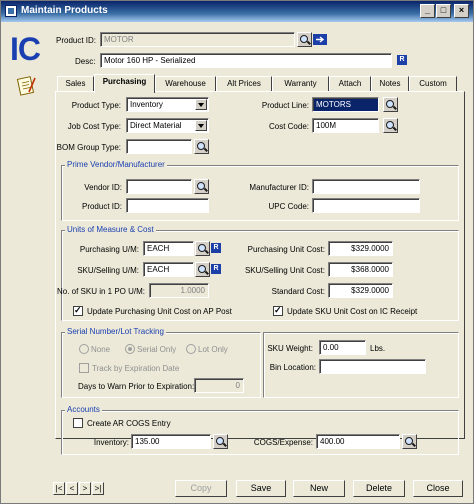 This screenshot has height=504, width=474. Describe the element at coordinates (402, 60) in the screenshot. I see `desc-r-icon: R` at that location.